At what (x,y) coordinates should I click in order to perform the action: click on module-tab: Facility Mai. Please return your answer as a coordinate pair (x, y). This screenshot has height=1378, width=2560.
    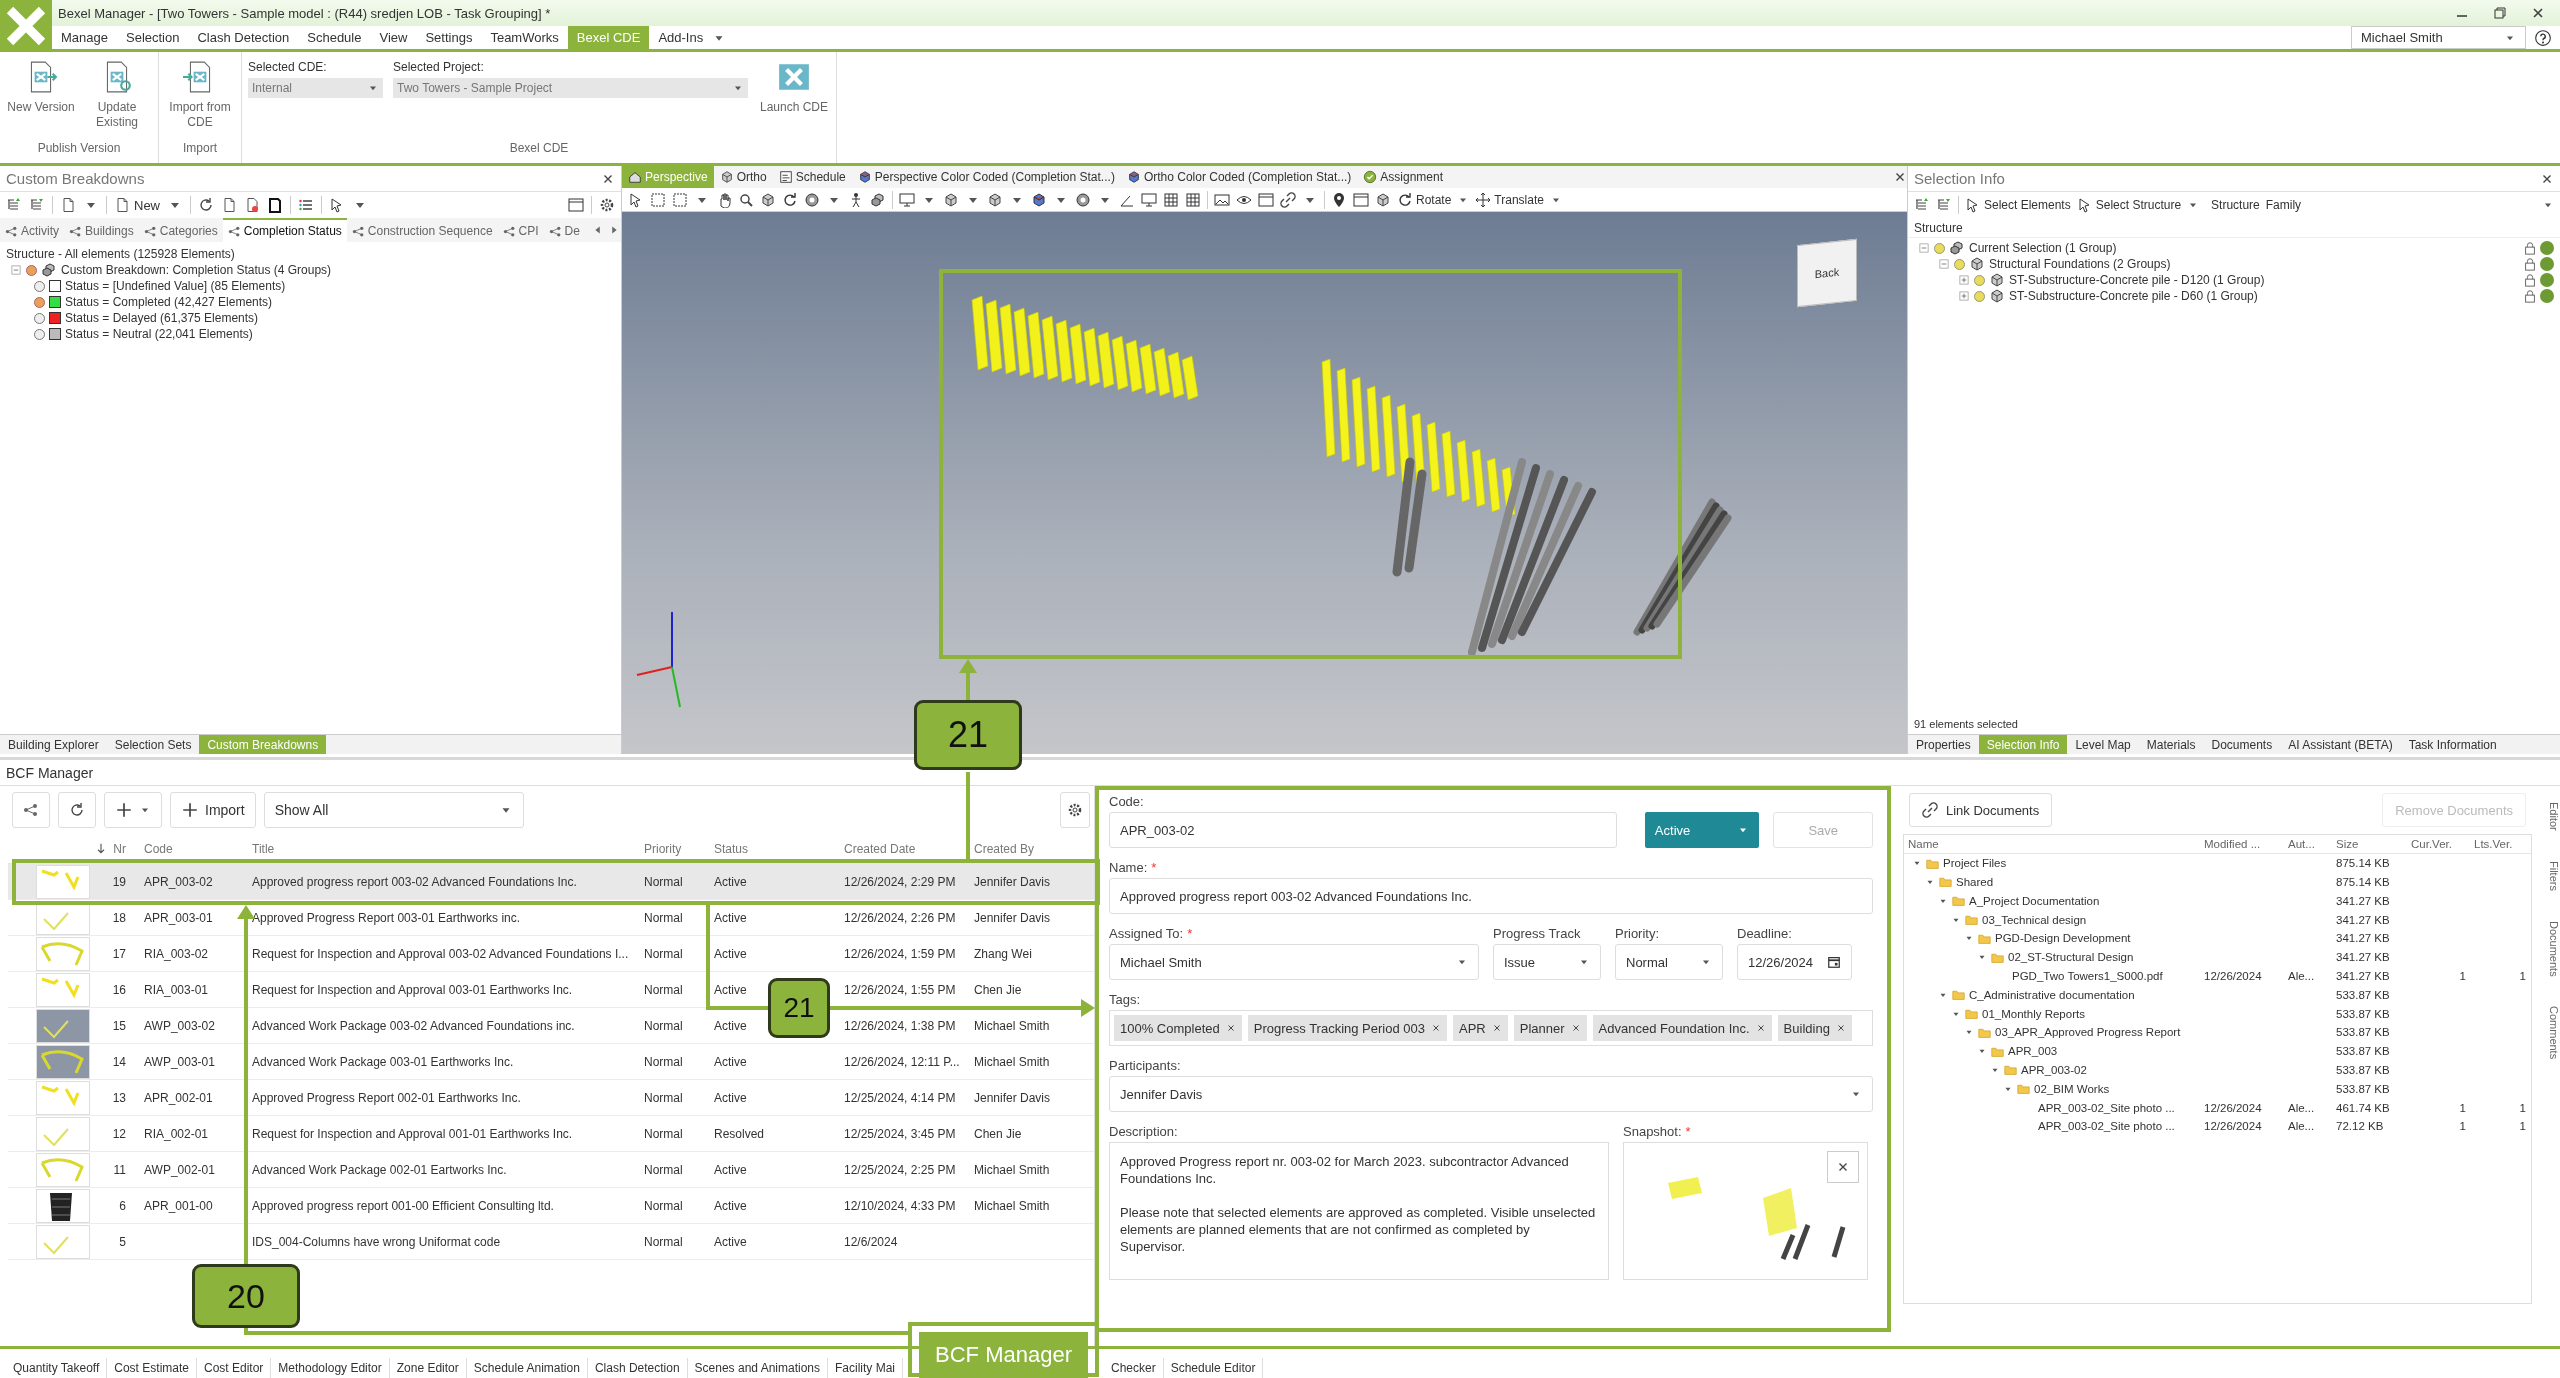
    Looking at the image, I should click on (866, 1368).